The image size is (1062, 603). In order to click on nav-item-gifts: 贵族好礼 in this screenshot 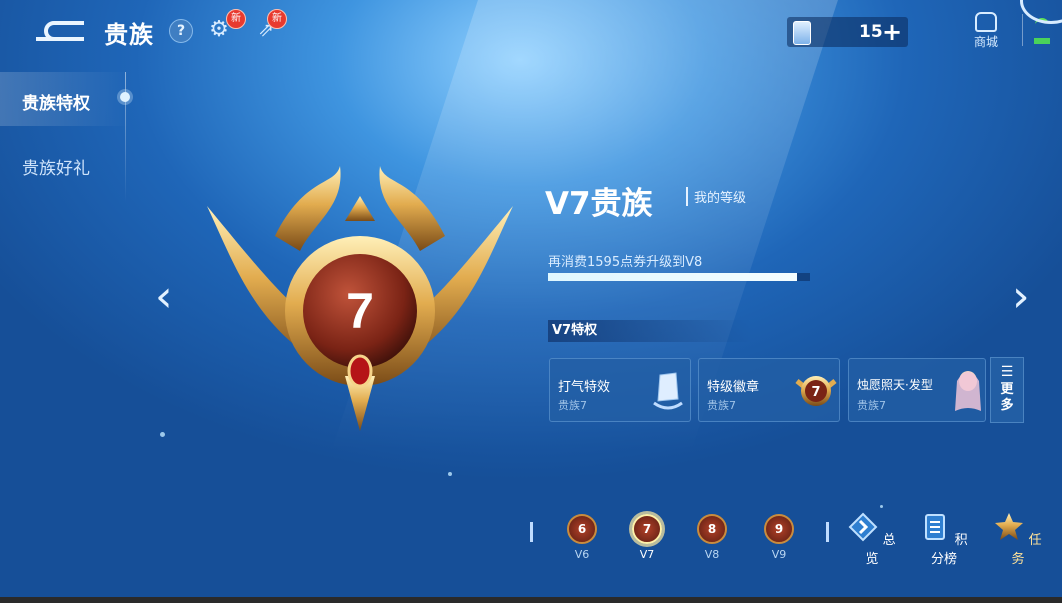, I will do `click(56, 166)`.